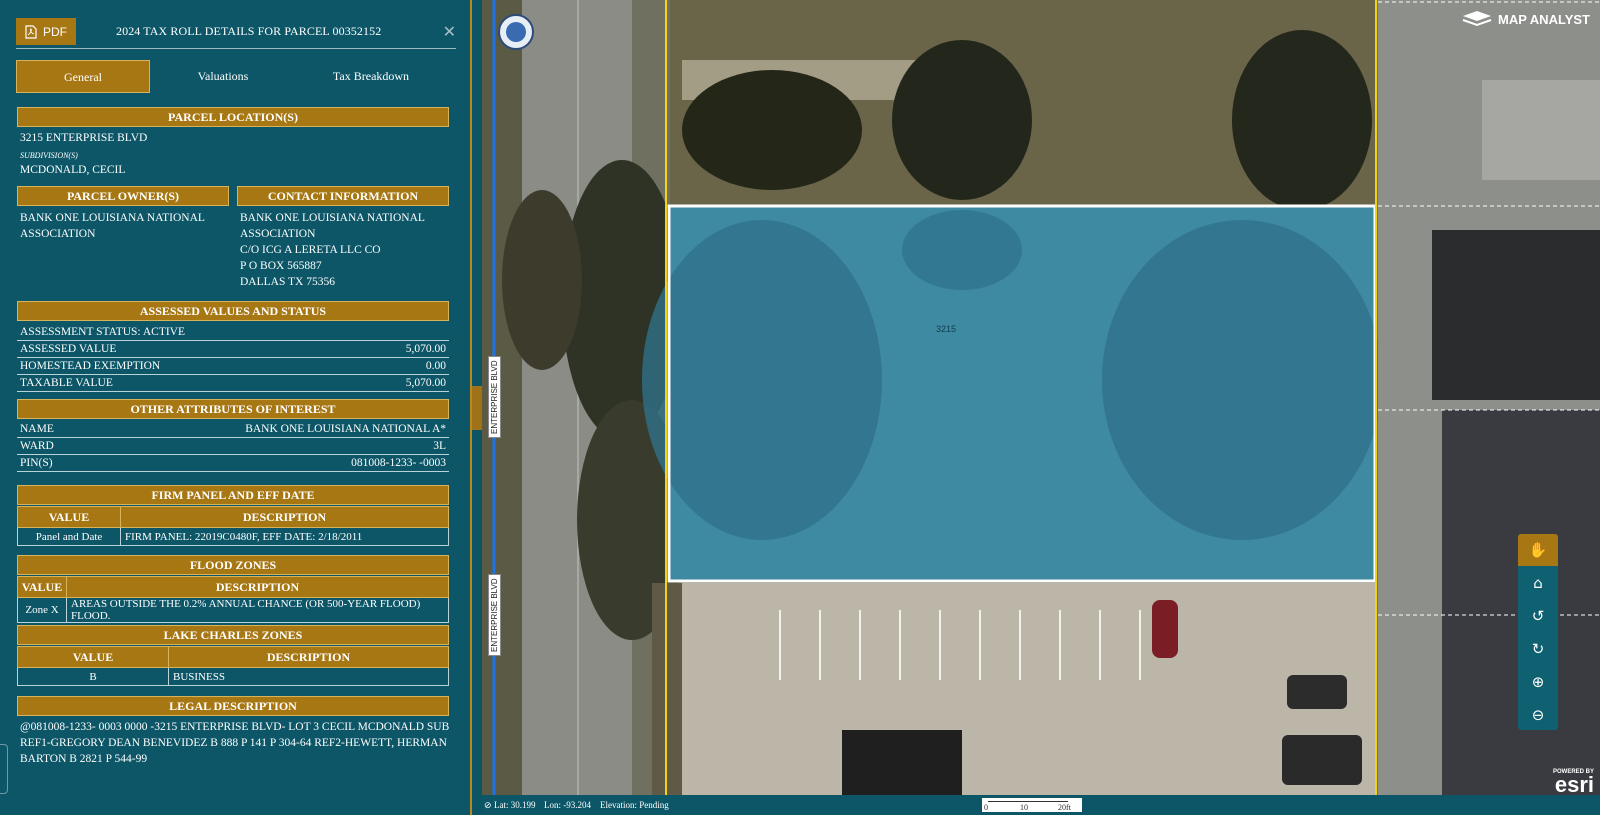 This screenshot has width=1600, height=815. What do you see at coordinates (66, 383) in the screenshot?
I see `row-label: TAXABLE VALUE` at bounding box center [66, 383].